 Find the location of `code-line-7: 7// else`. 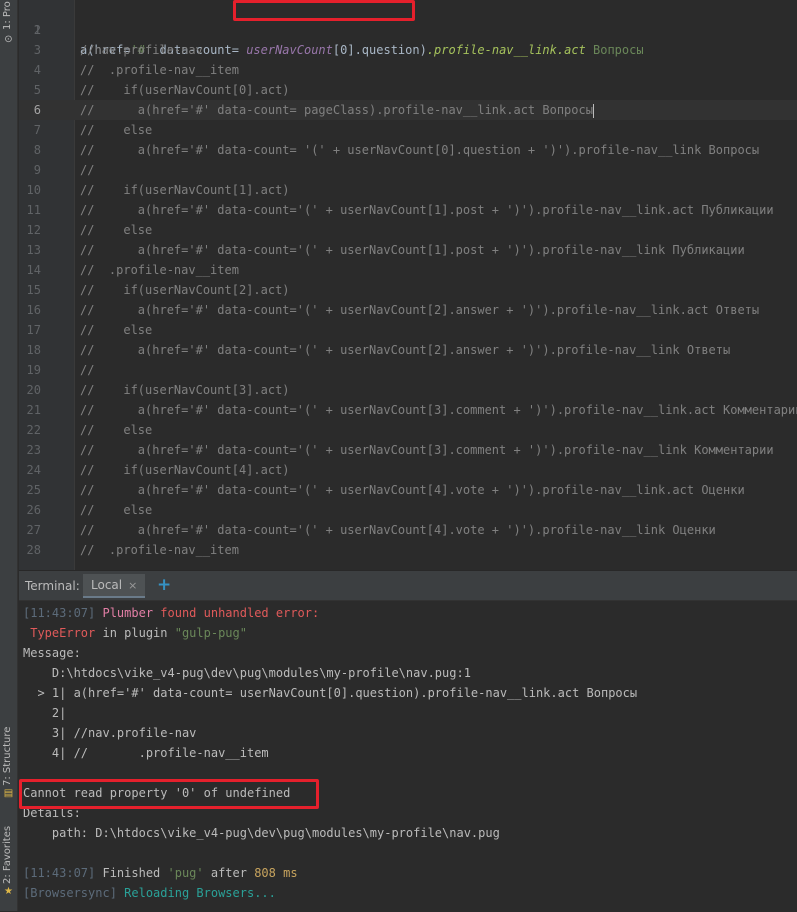

code-line-7: 7// else is located at coordinates (408, 130).